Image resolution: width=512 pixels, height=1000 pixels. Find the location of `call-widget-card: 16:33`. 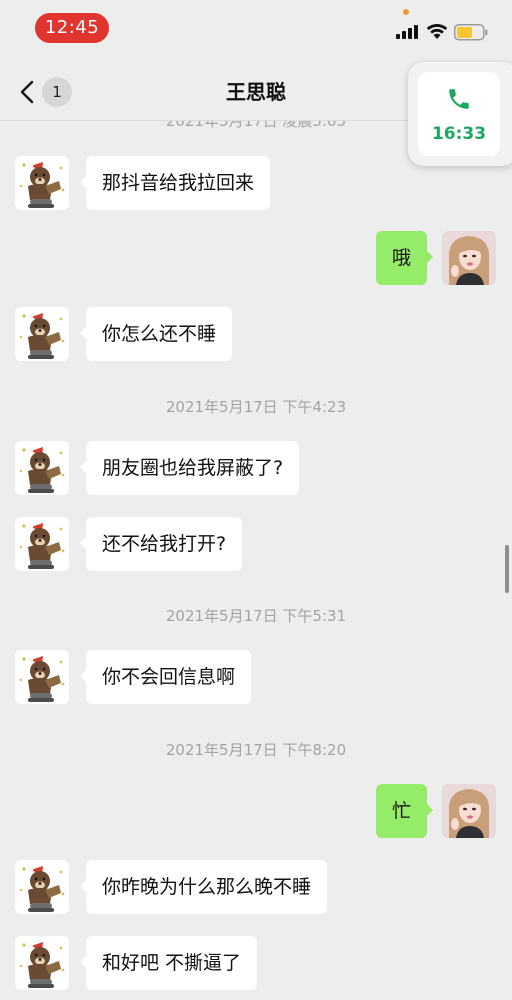

call-widget-card: 16:33 is located at coordinates (459, 114).